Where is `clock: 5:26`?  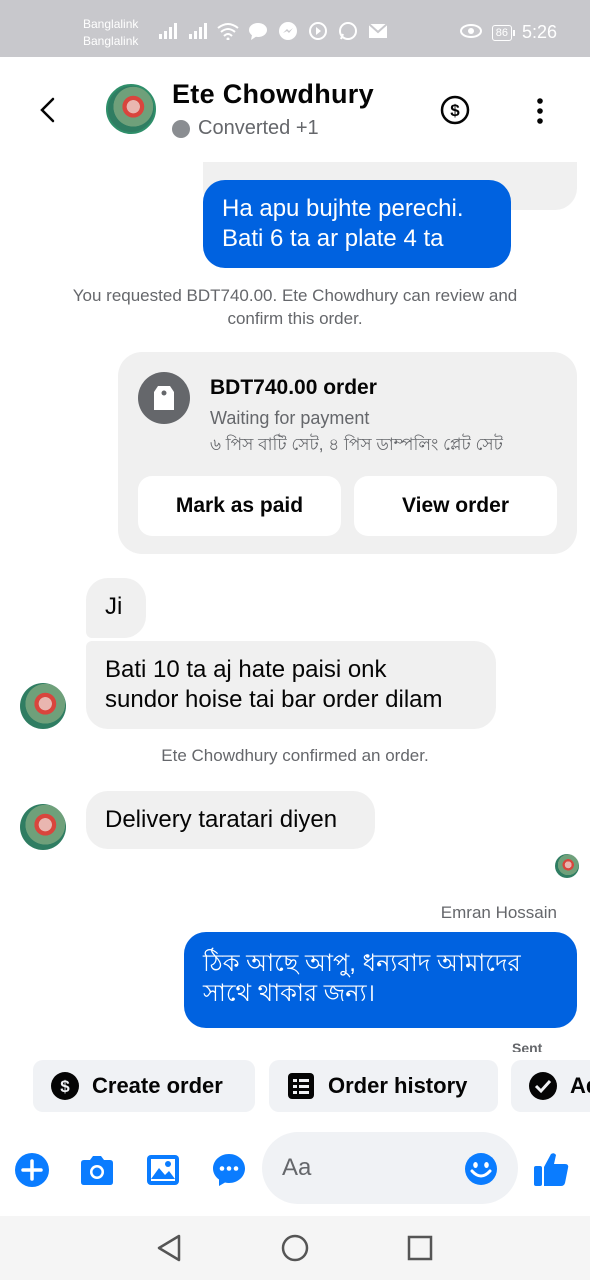 clock: 5:26 is located at coordinates (539, 32).